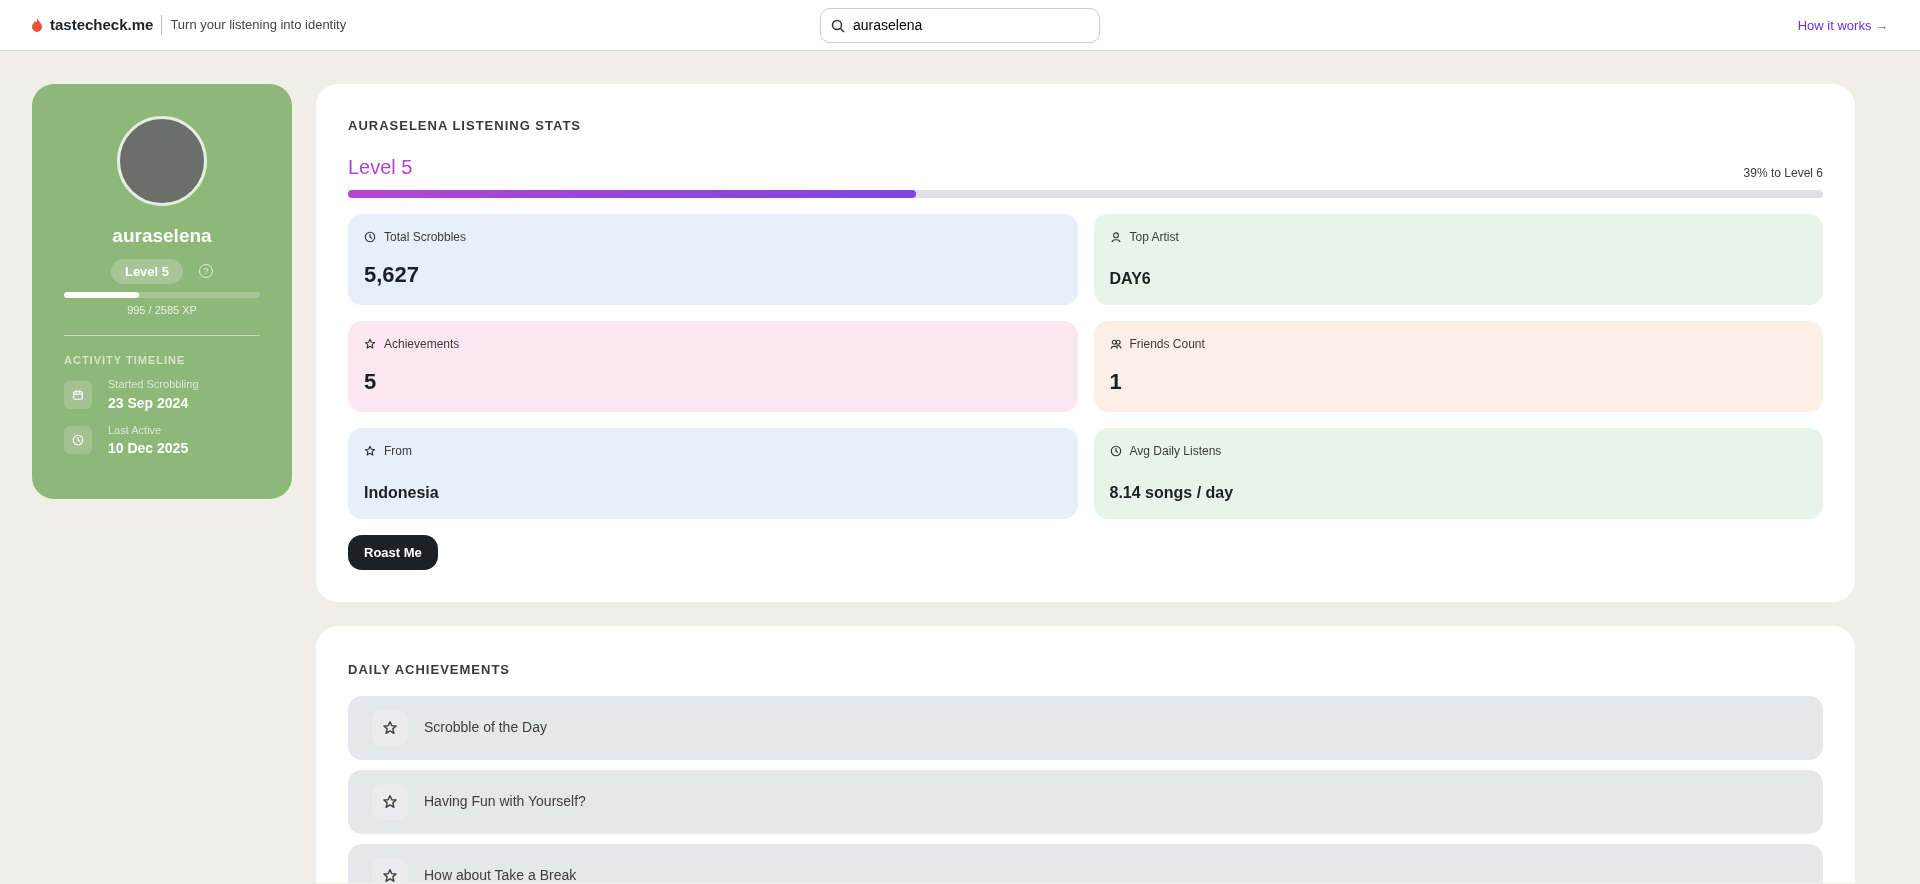  I want to click on stat-value: 5, so click(371, 381).